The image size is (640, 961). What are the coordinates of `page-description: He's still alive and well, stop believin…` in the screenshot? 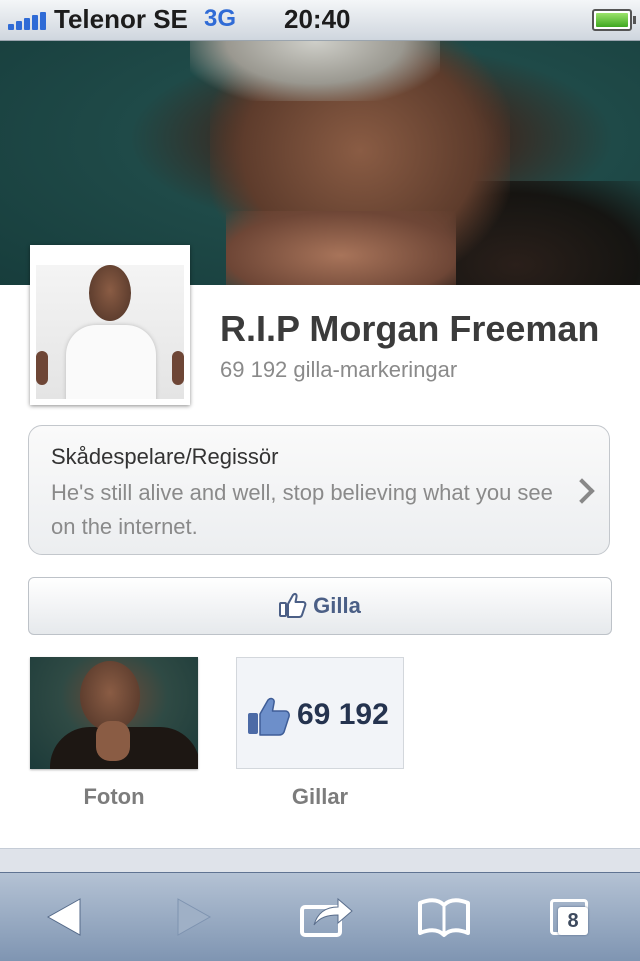 It's located at (302, 509).